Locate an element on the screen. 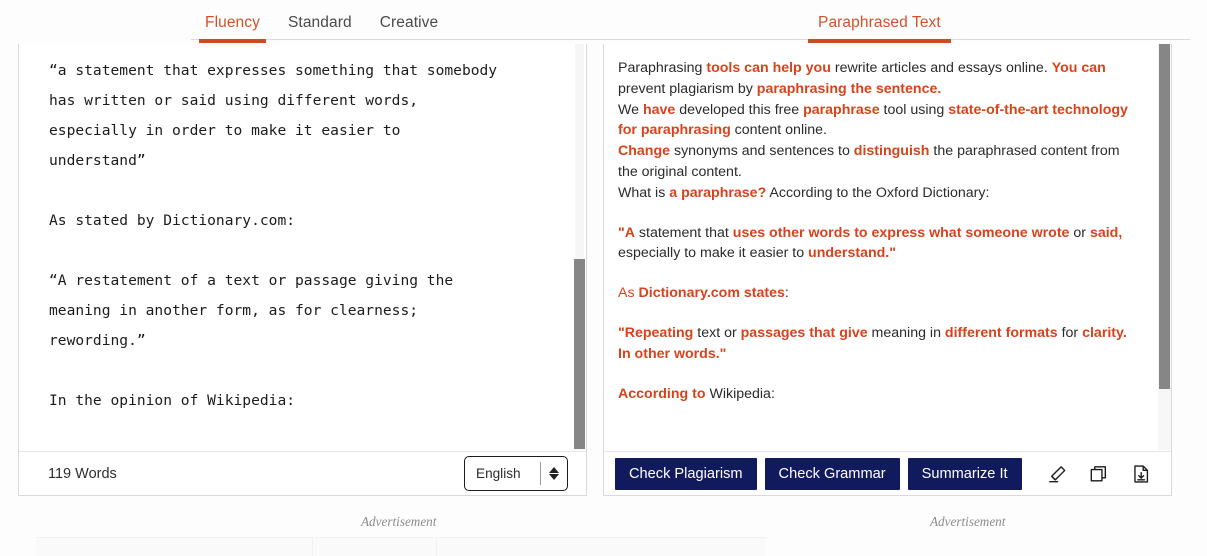 The width and height of the screenshot is (1207, 556). paraphrased-scrollbar is located at coordinates (1164, 247).